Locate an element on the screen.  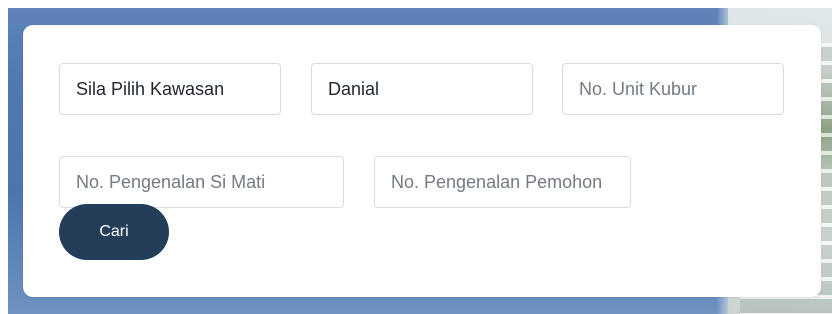
grave-unit-input: No. Unit Kubur is located at coordinates (673, 89).